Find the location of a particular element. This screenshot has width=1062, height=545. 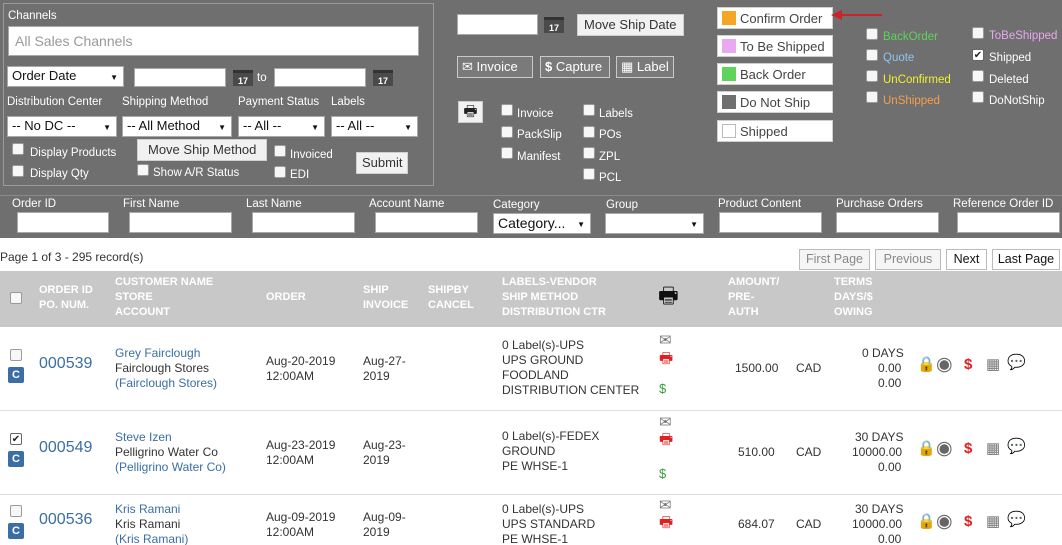

date-from-input is located at coordinates (180, 77).